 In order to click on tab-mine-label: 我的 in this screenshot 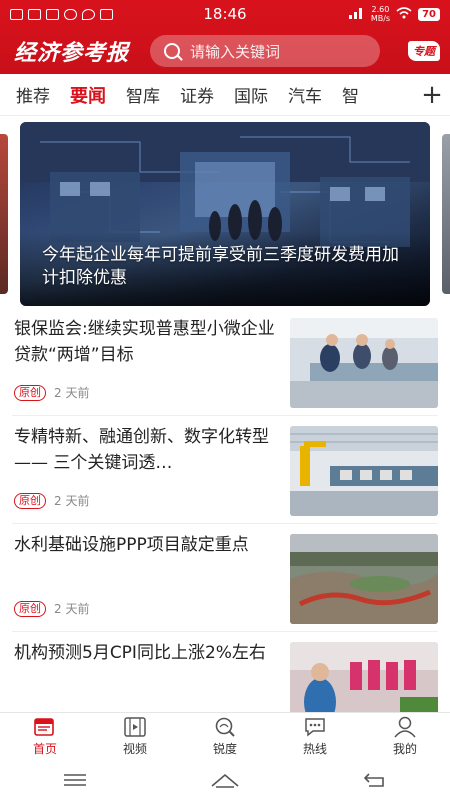, I will do `click(404, 749)`.